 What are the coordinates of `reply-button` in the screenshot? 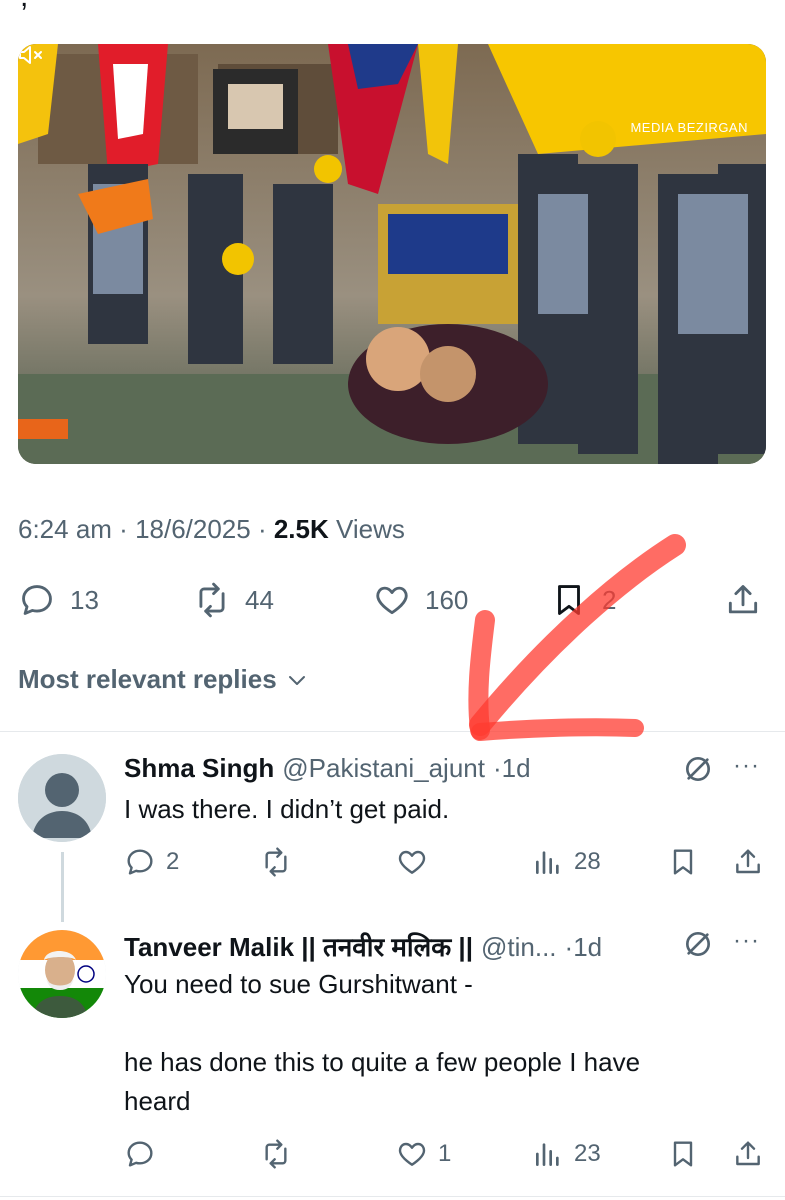 It's located at (145, 1154).